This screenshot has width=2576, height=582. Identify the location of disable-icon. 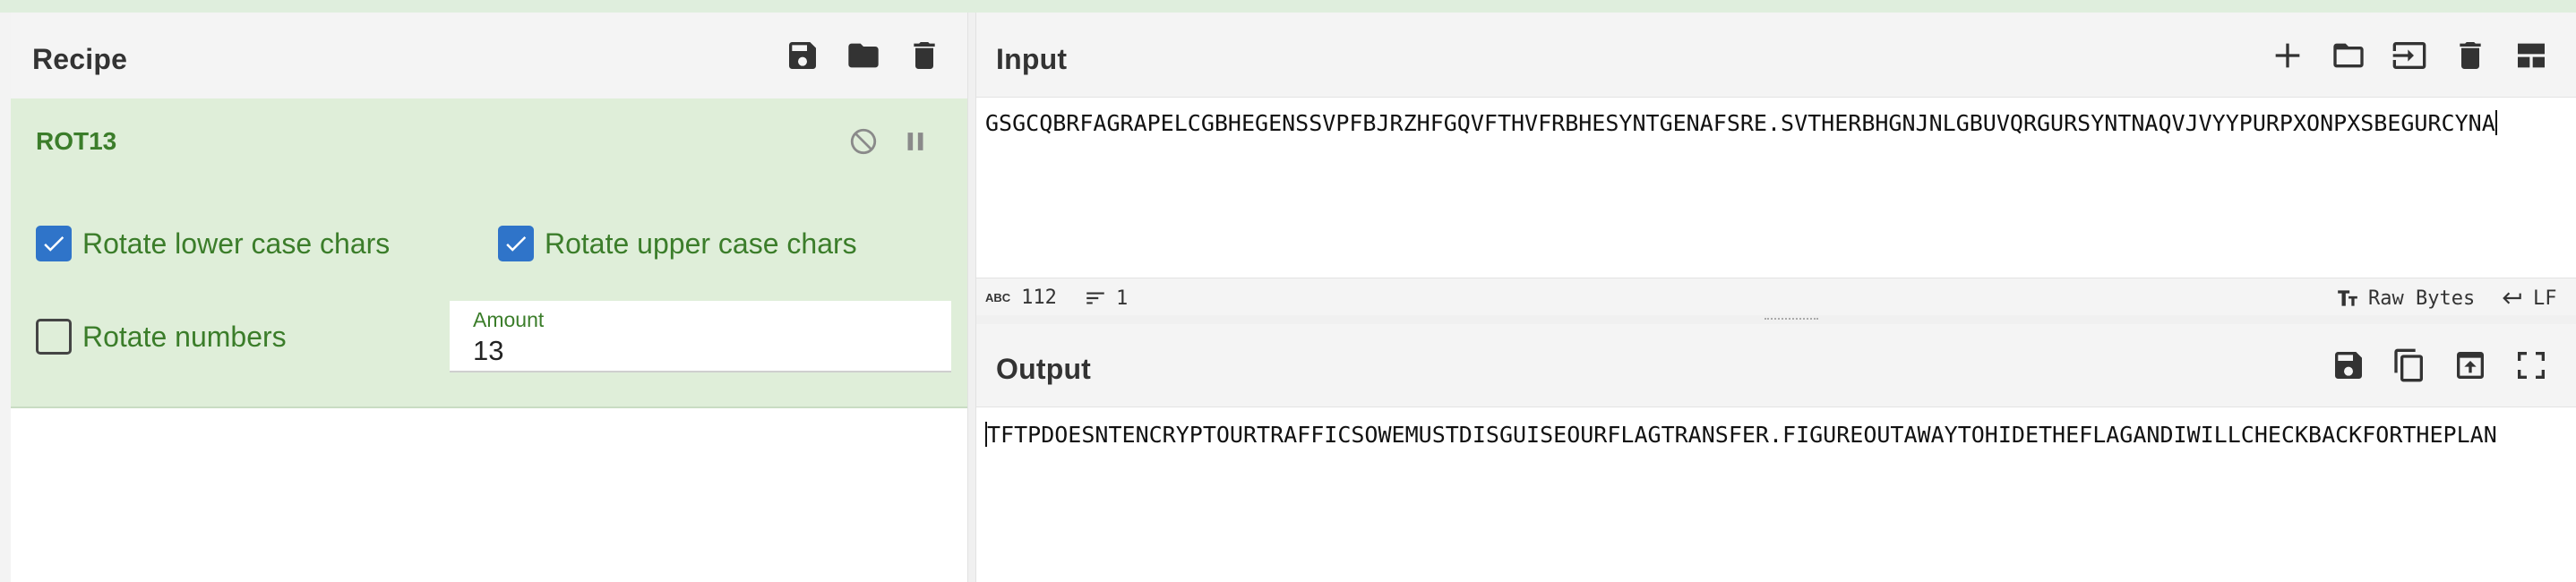
(863, 141).